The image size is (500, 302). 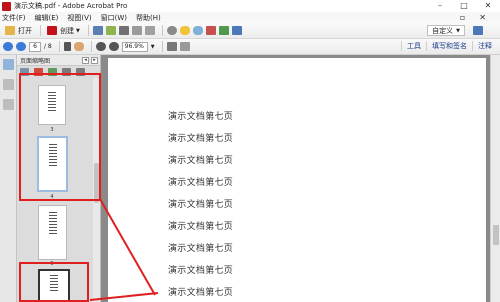 I want to click on sign-icon, so click(x=210, y=30).